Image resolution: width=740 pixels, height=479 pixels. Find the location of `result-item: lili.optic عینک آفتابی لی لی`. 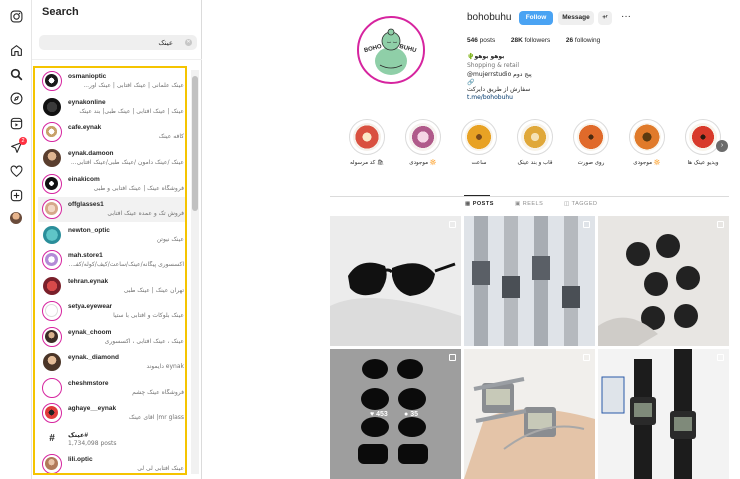

result-item: lili.optic عینک آفتابی لی لی is located at coordinates (111, 462).